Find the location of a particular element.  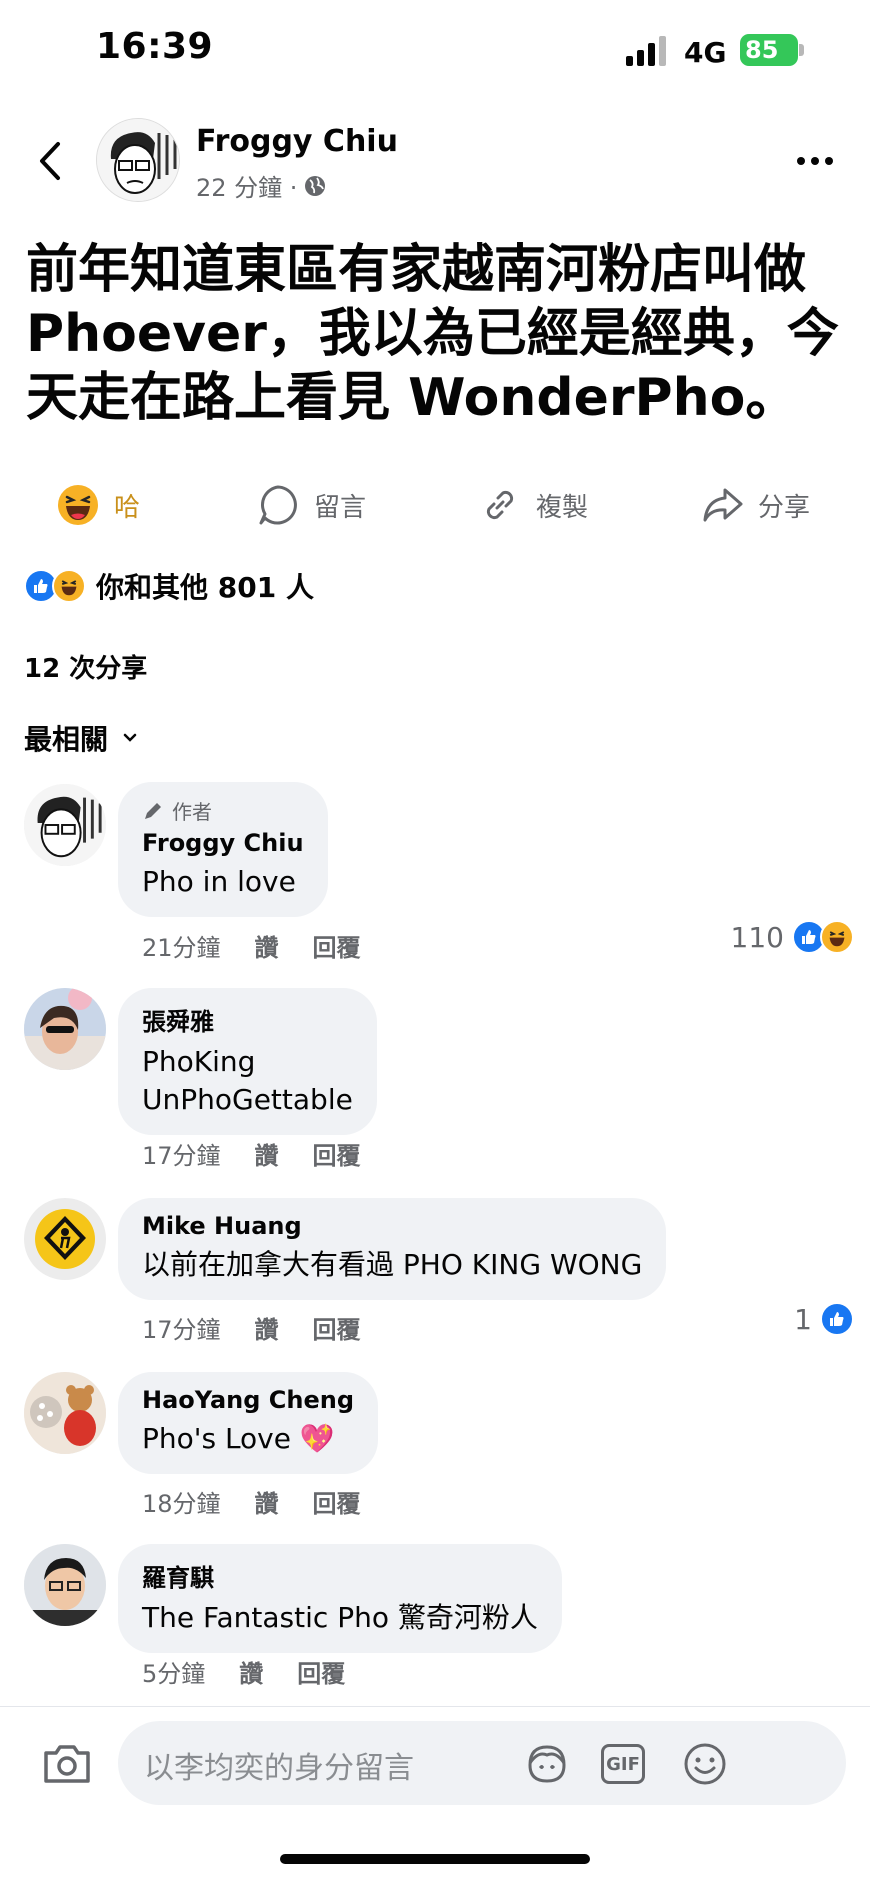

commenter-name: 張舜雅 is located at coordinates (247, 1019).